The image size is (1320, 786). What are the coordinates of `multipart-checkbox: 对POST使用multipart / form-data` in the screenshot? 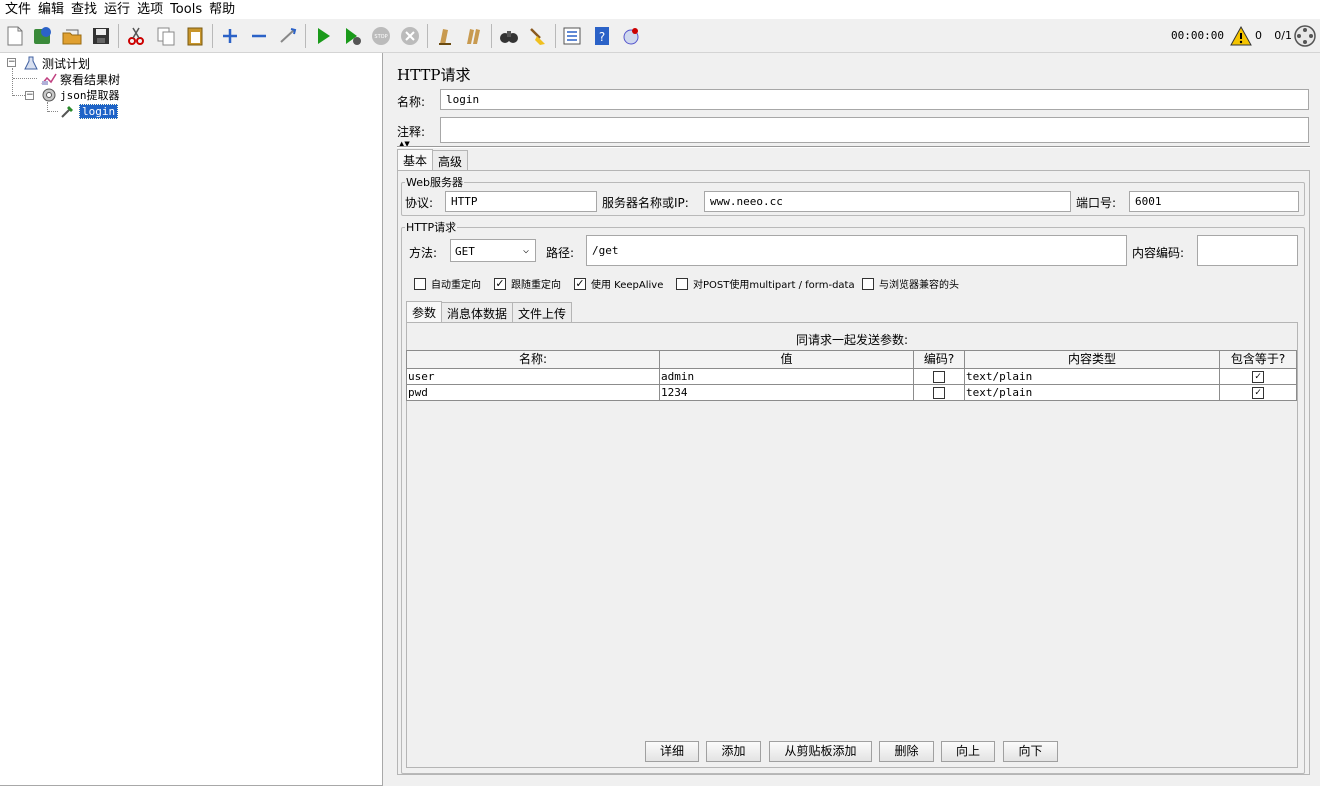 It's located at (765, 283).